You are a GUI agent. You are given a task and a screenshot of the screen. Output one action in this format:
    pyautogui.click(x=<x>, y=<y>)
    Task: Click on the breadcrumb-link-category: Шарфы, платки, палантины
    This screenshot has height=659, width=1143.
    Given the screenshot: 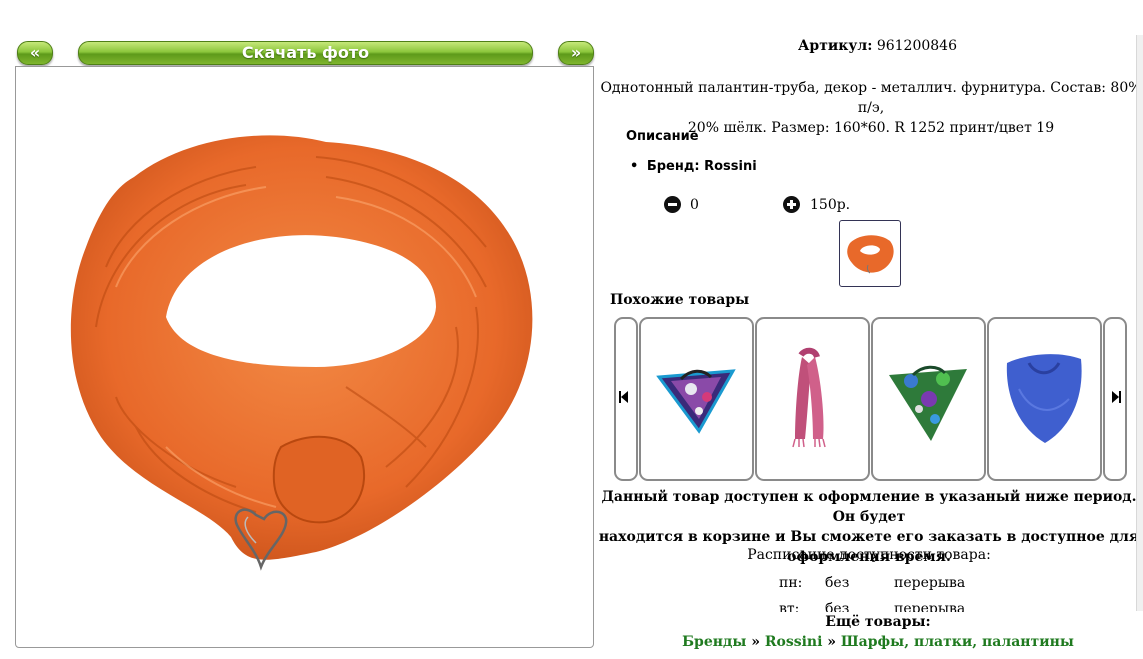 What is the action you would take?
    pyautogui.click(x=957, y=642)
    